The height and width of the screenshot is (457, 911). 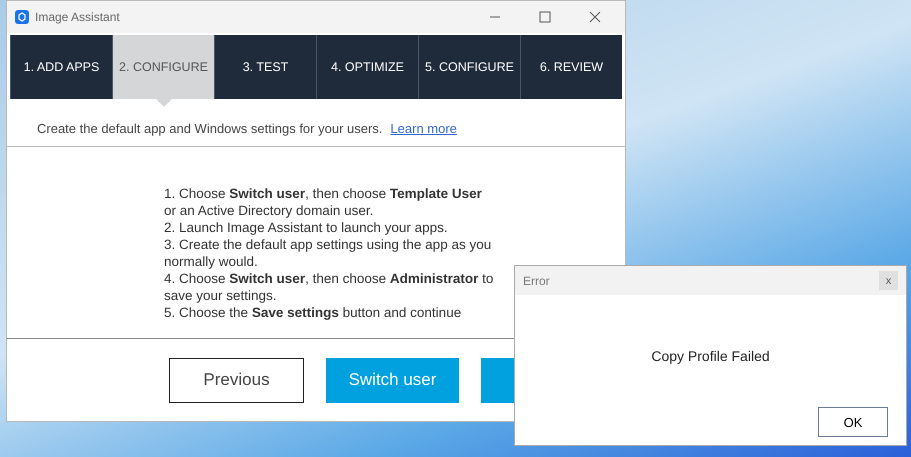 What do you see at coordinates (367, 67) in the screenshot?
I see `step-tab: 4. OPTIMIZE` at bounding box center [367, 67].